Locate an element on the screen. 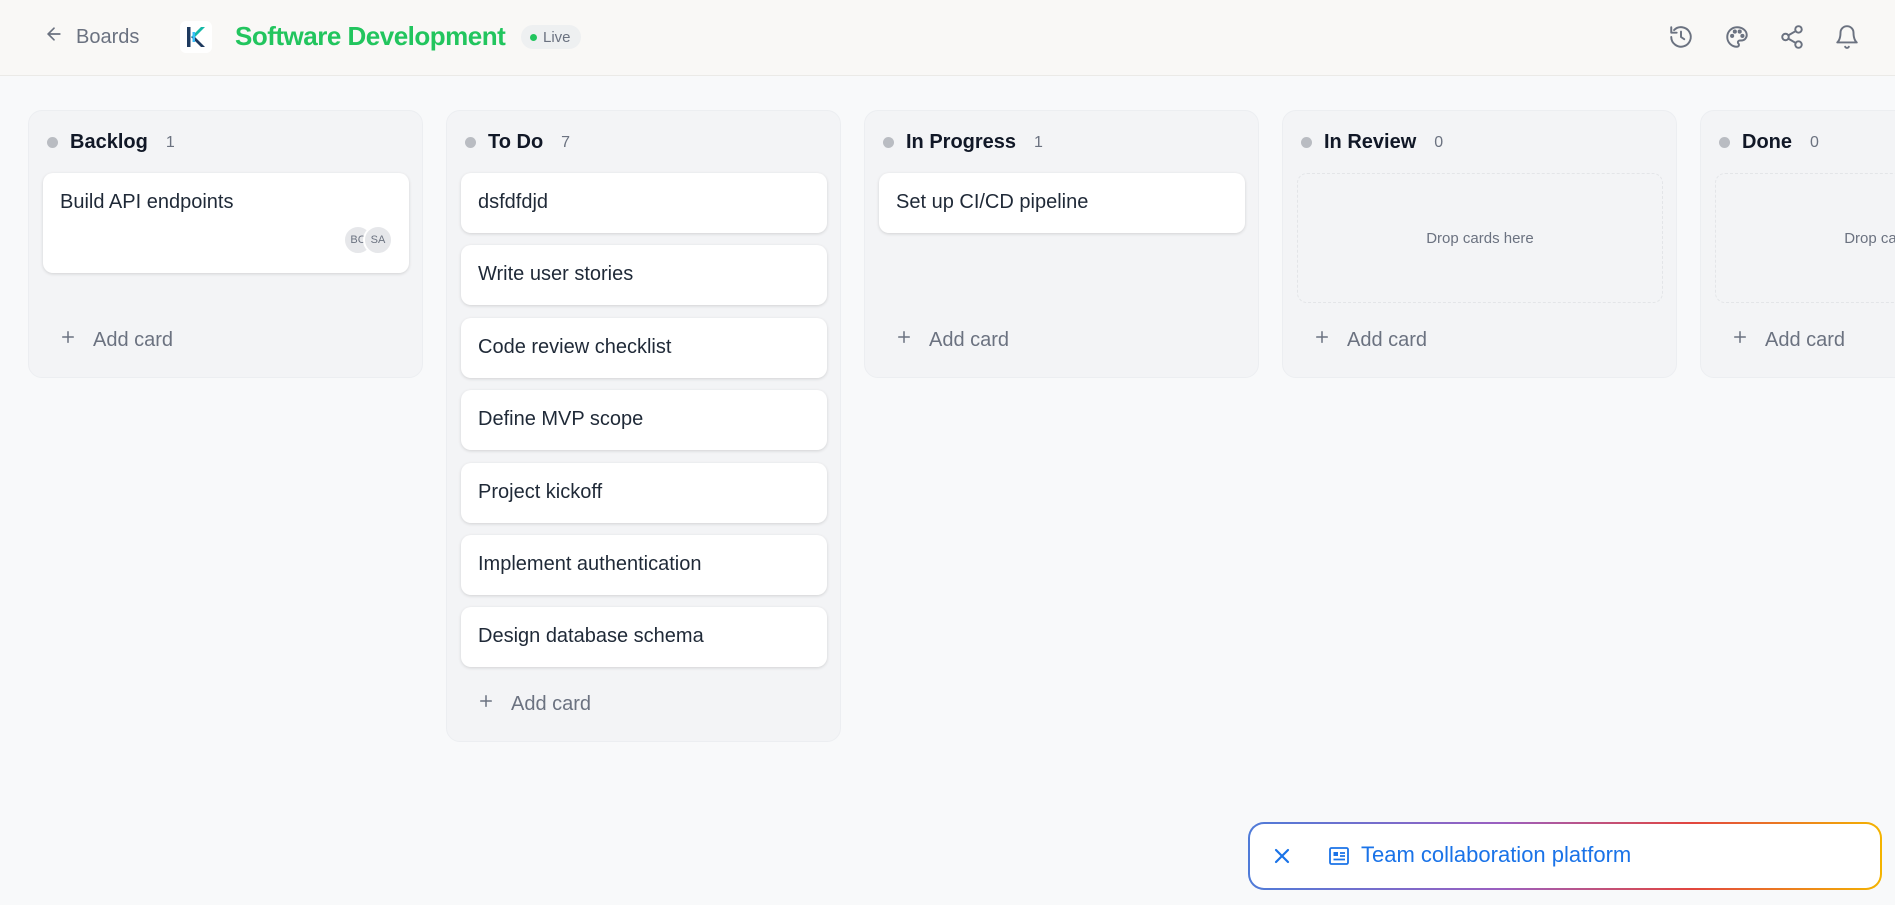 The width and height of the screenshot is (1895, 905). column-done: Done 0 Drop cards here Add card is located at coordinates (1797, 244).